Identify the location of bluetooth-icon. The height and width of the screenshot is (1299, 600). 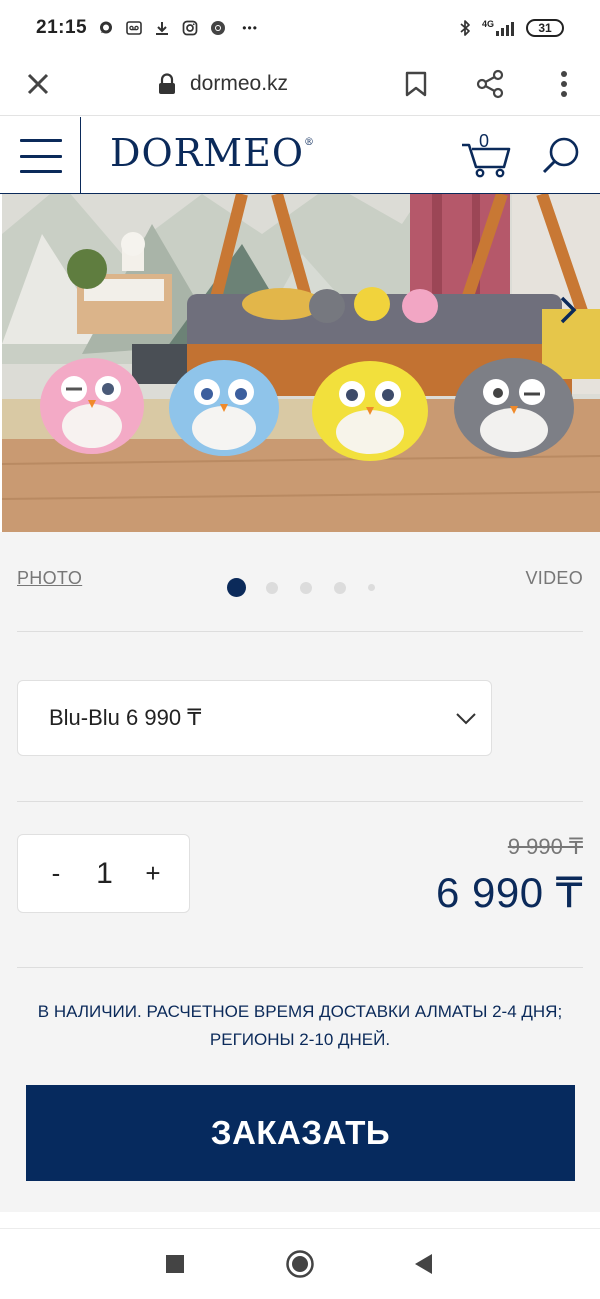
(465, 28).